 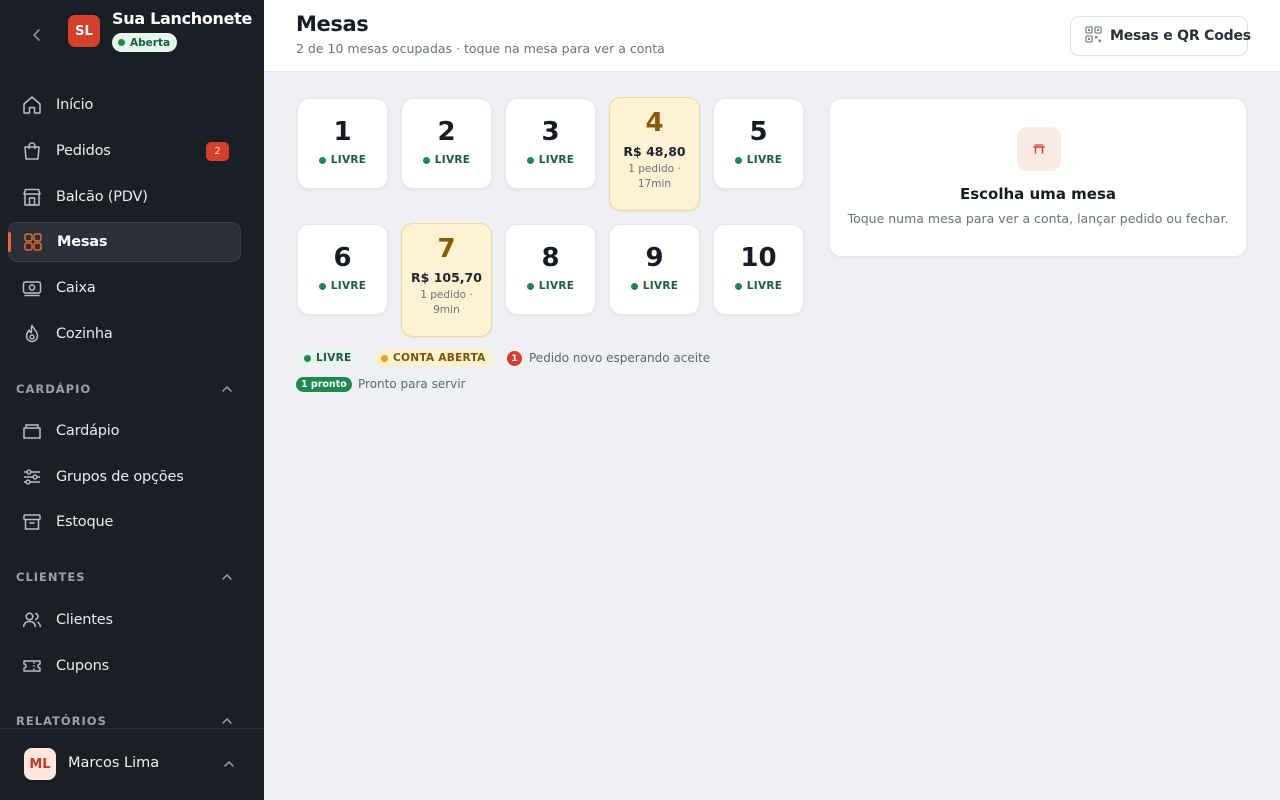 What do you see at coordinates (120, 477) in the screenshot?
I see `nav-label: Grupos de opções` at bounding box center [120, 477].